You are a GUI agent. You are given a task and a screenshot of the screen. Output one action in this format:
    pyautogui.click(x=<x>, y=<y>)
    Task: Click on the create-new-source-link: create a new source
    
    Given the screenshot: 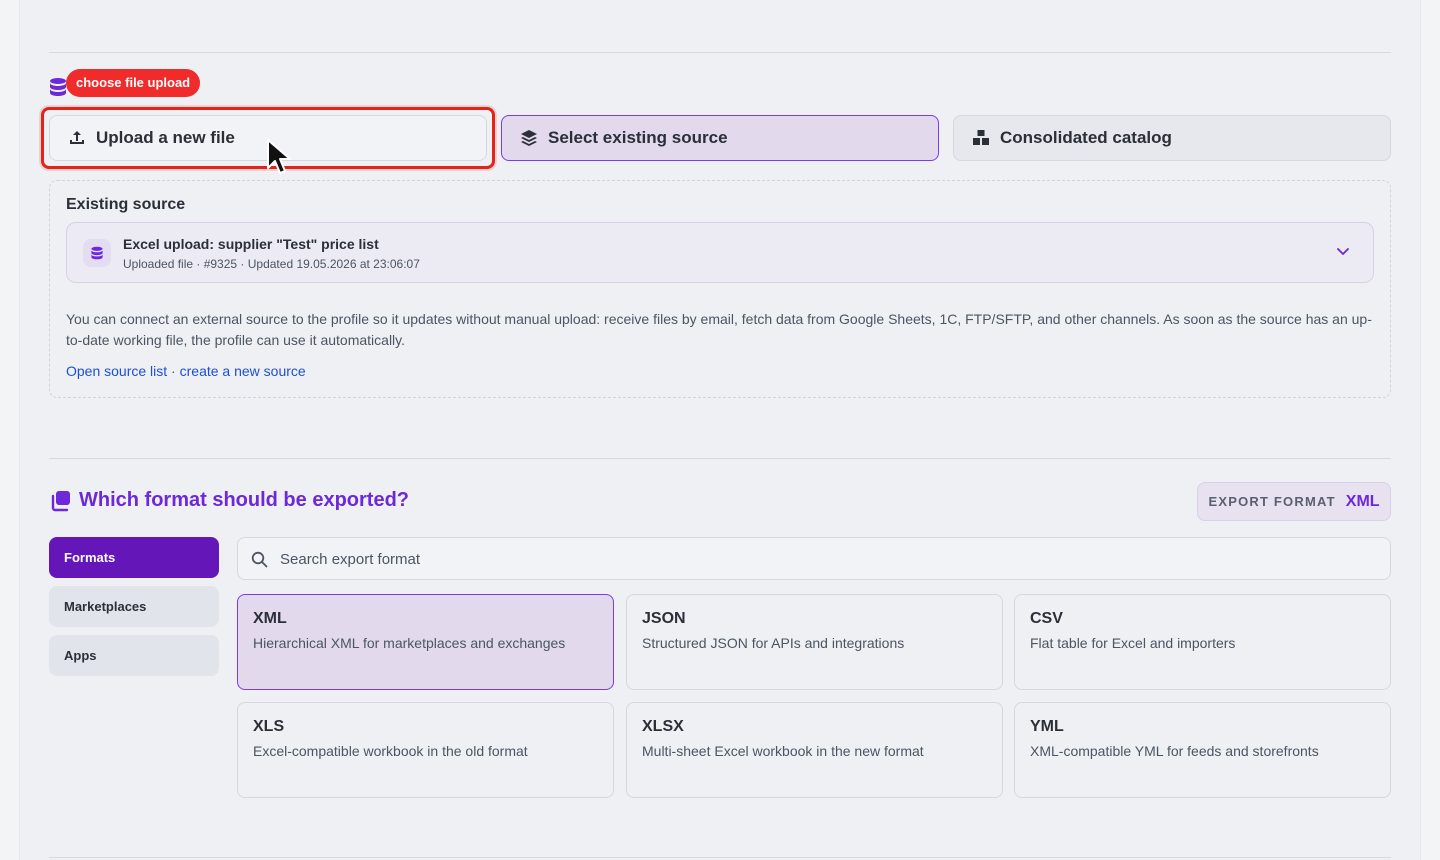 What is the action you would take?
    pyautogui.click(x=243, y=371)
    